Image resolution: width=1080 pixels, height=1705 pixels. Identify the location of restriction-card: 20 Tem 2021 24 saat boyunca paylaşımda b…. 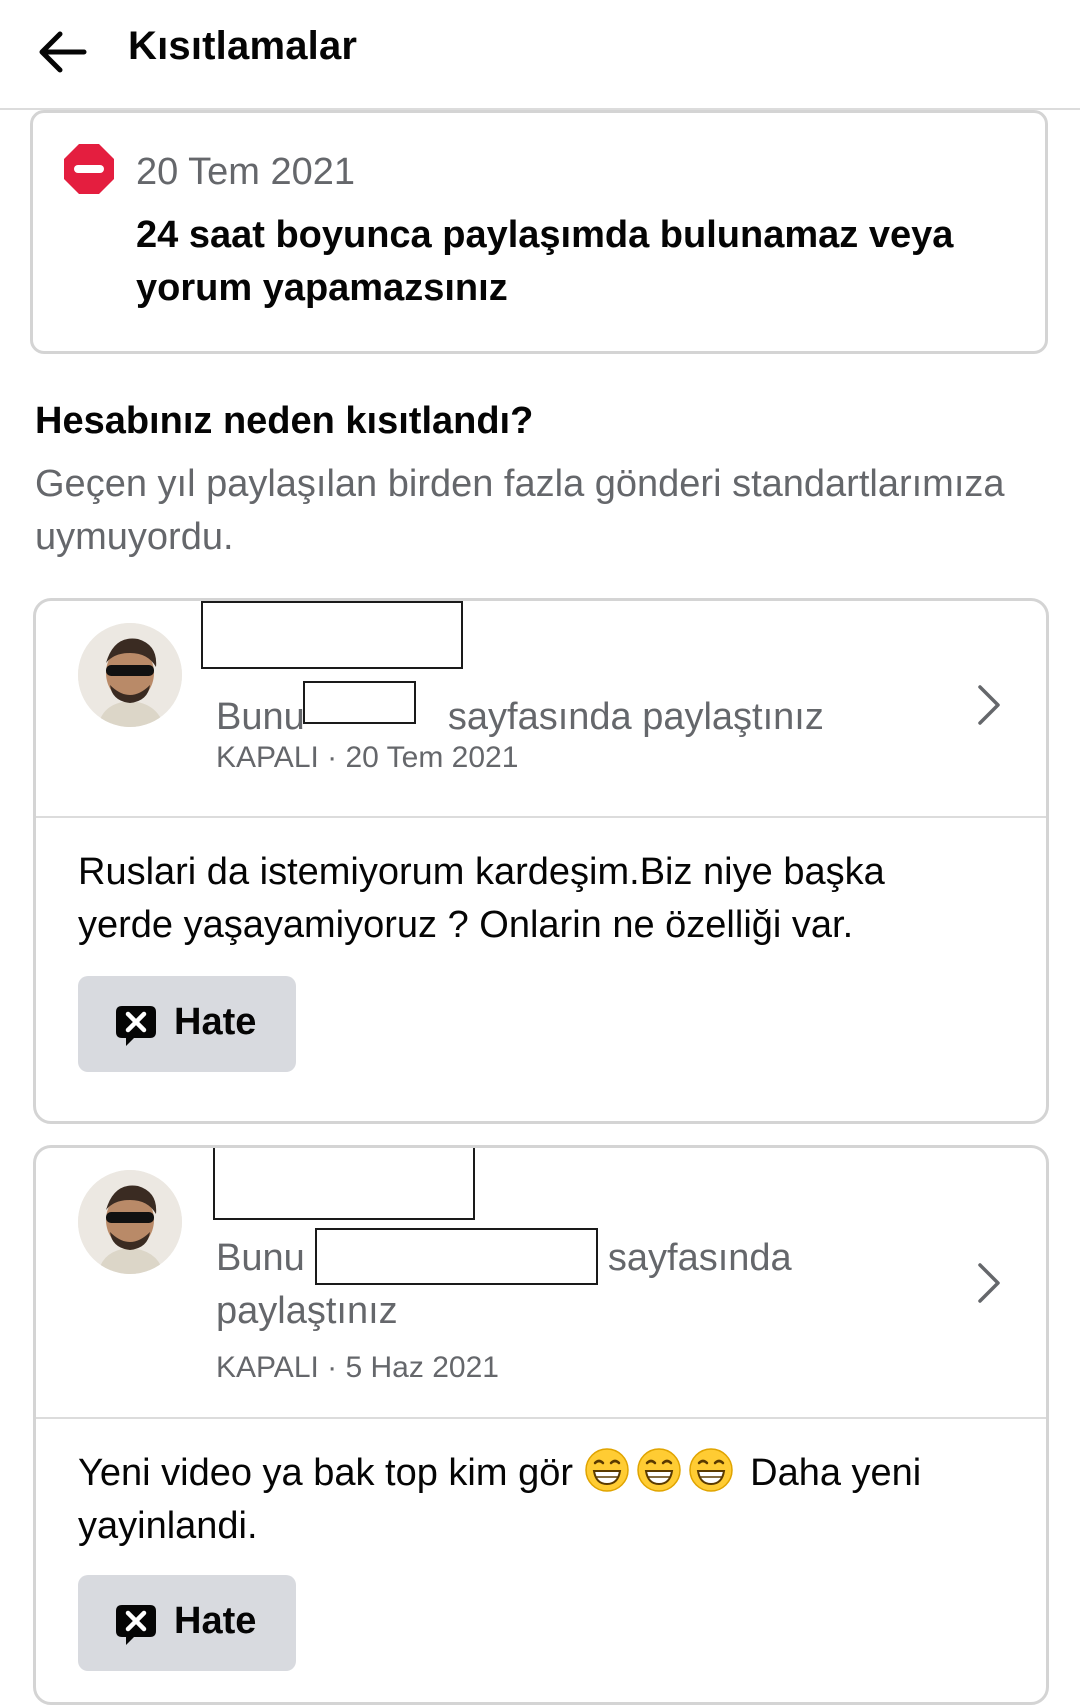
(539, 232).